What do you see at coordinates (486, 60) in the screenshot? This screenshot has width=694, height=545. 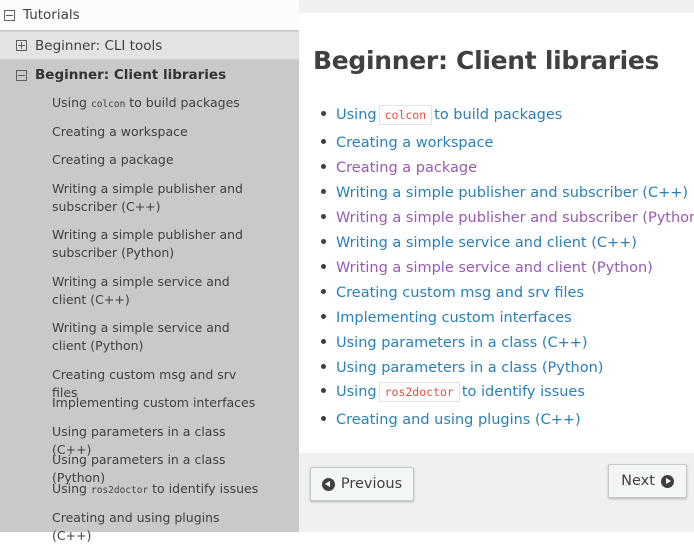 I see `page-title: Beginner: Client libraries` at bounding box center [486, 60].